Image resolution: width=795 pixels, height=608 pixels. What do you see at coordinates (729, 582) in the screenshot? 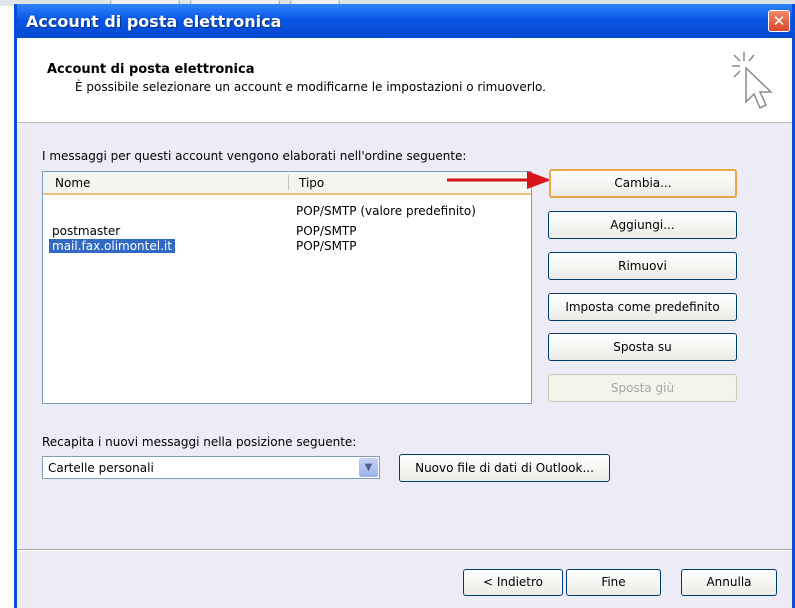
I see `cancel-button: Annulla` at bounding box center [729, 582].